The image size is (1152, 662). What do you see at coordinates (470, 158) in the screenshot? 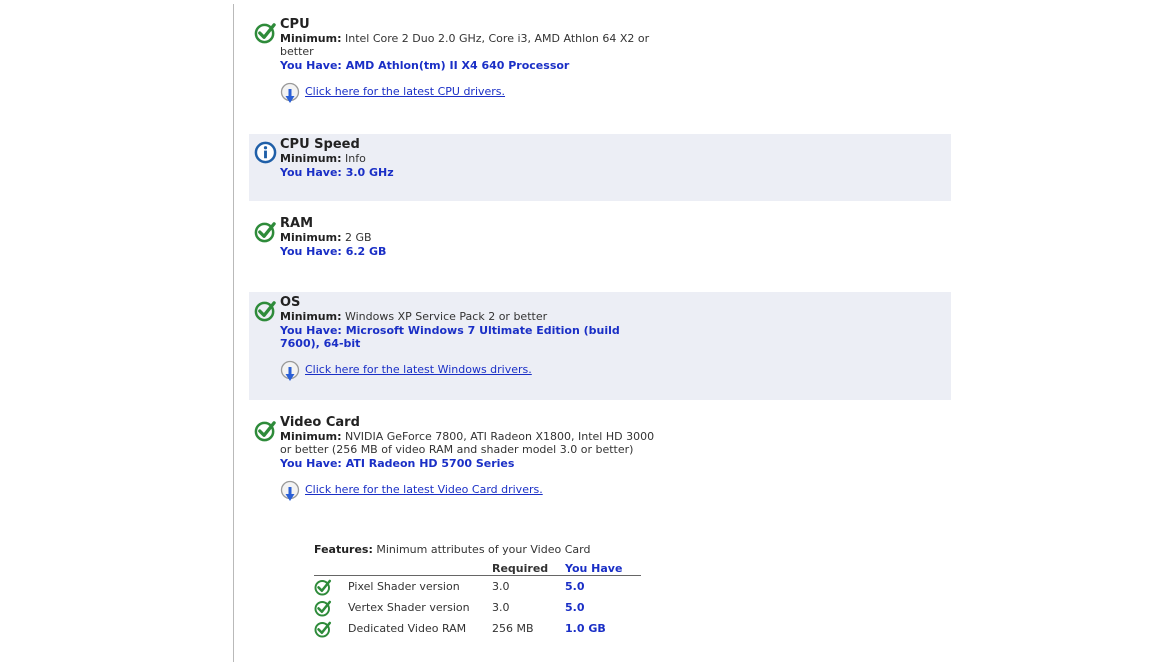
I see `minimum-requirement: Minimum: Info` at bounding box center [470, 158].